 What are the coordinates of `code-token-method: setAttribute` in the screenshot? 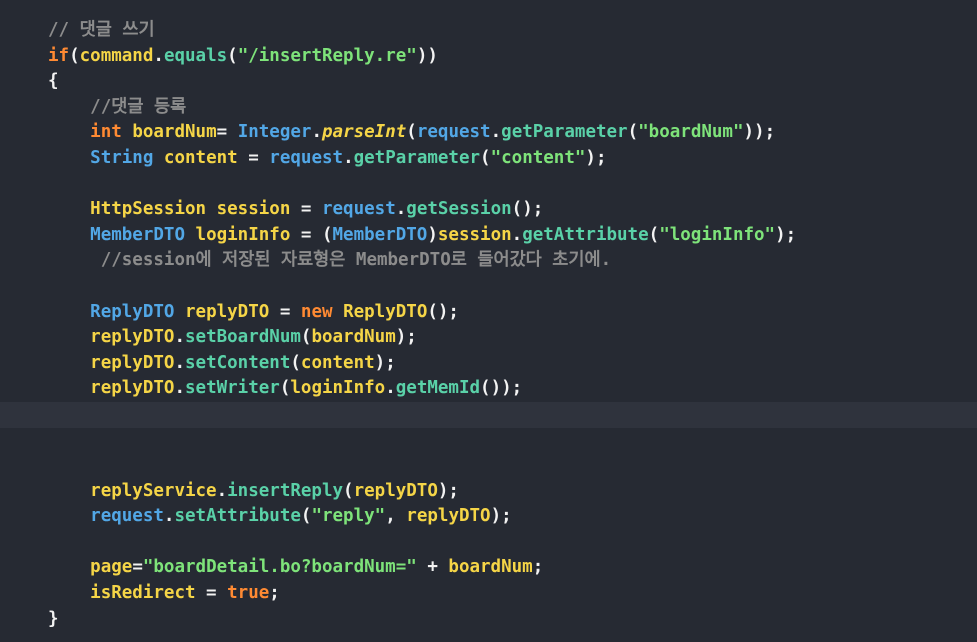 It's located at (237, 516).